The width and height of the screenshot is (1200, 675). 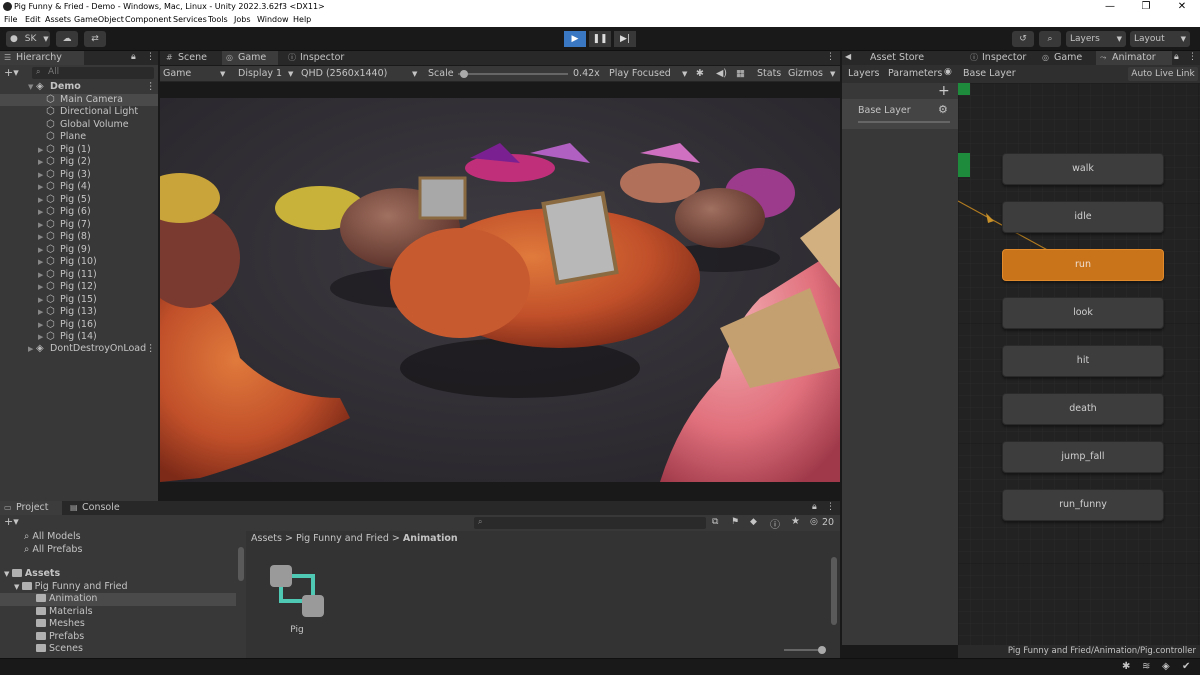 I want to click on warning-icon: ⓘ, so click(x=775, y=523).